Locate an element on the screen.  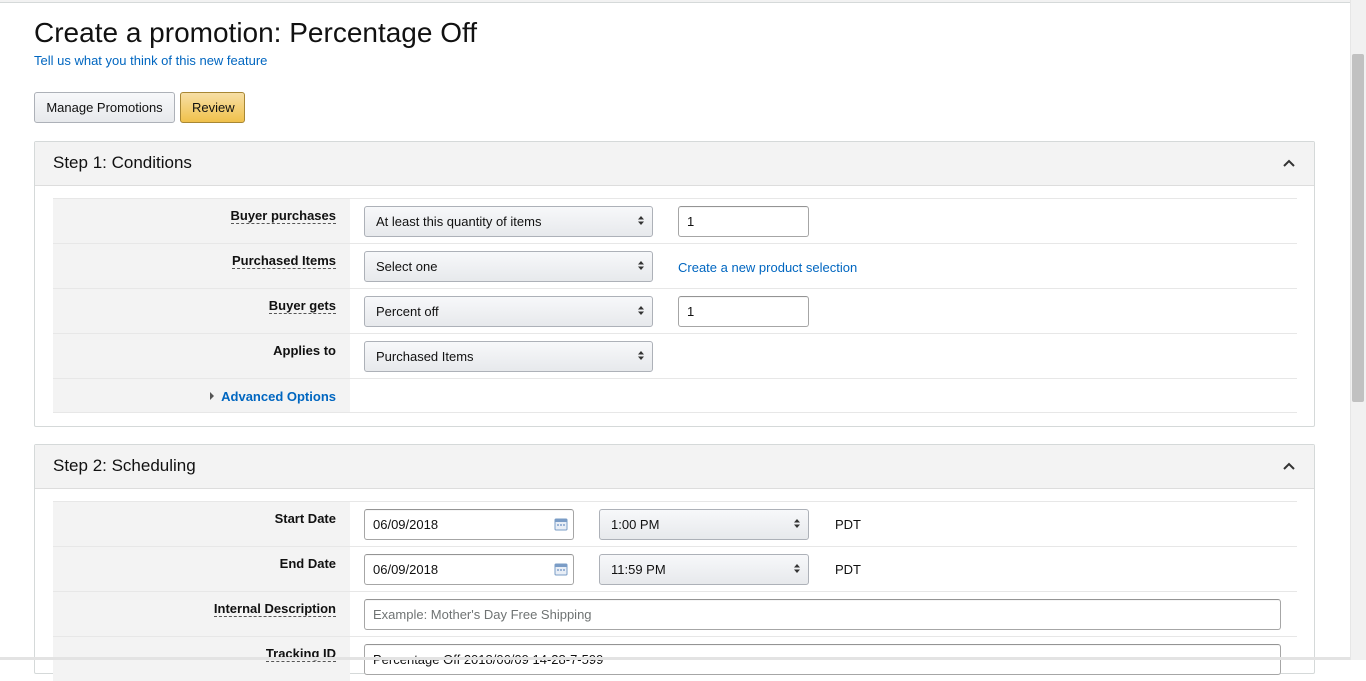
buyer-gets-percent-input: 1 is located at coordinates (743, 311).